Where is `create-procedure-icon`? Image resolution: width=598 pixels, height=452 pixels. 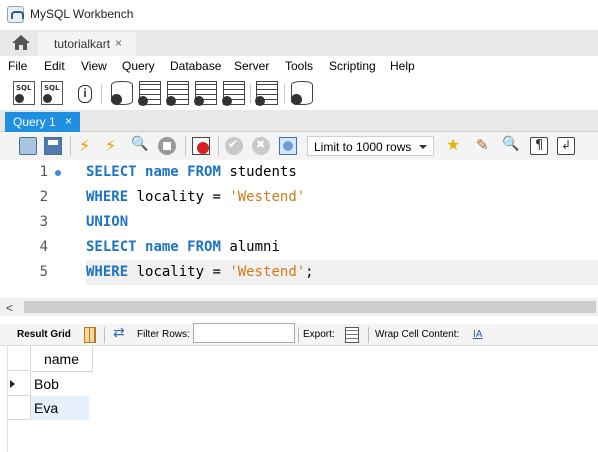
create-procedure-icon is located at coordinates (205, 93).